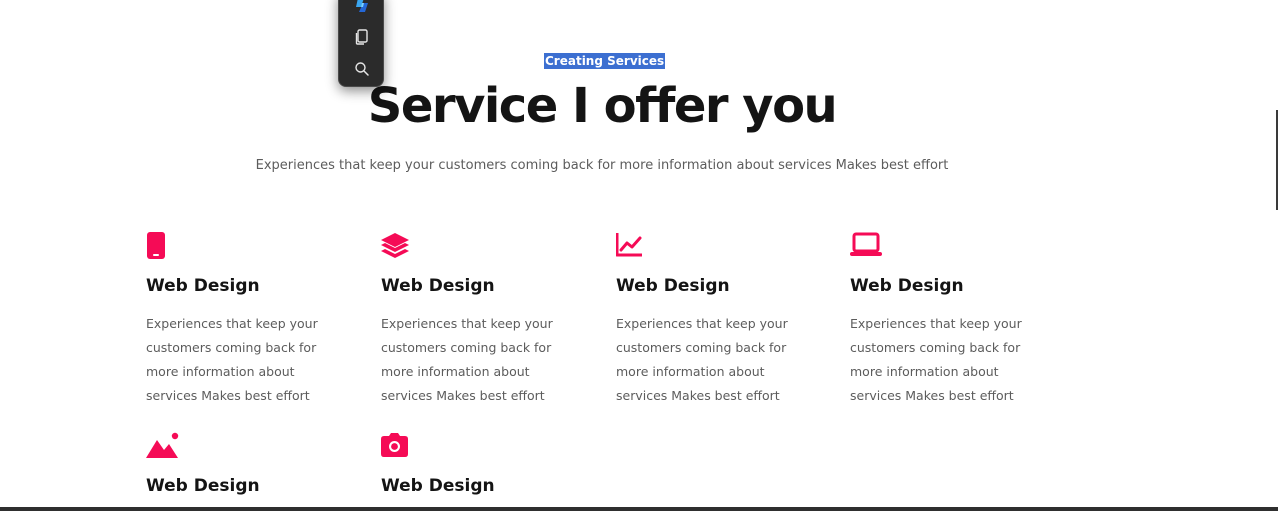 Image resolution: width=1278 pixels, height=511 pixels. I want to click on window-bottom-edge, so click(639, 509).